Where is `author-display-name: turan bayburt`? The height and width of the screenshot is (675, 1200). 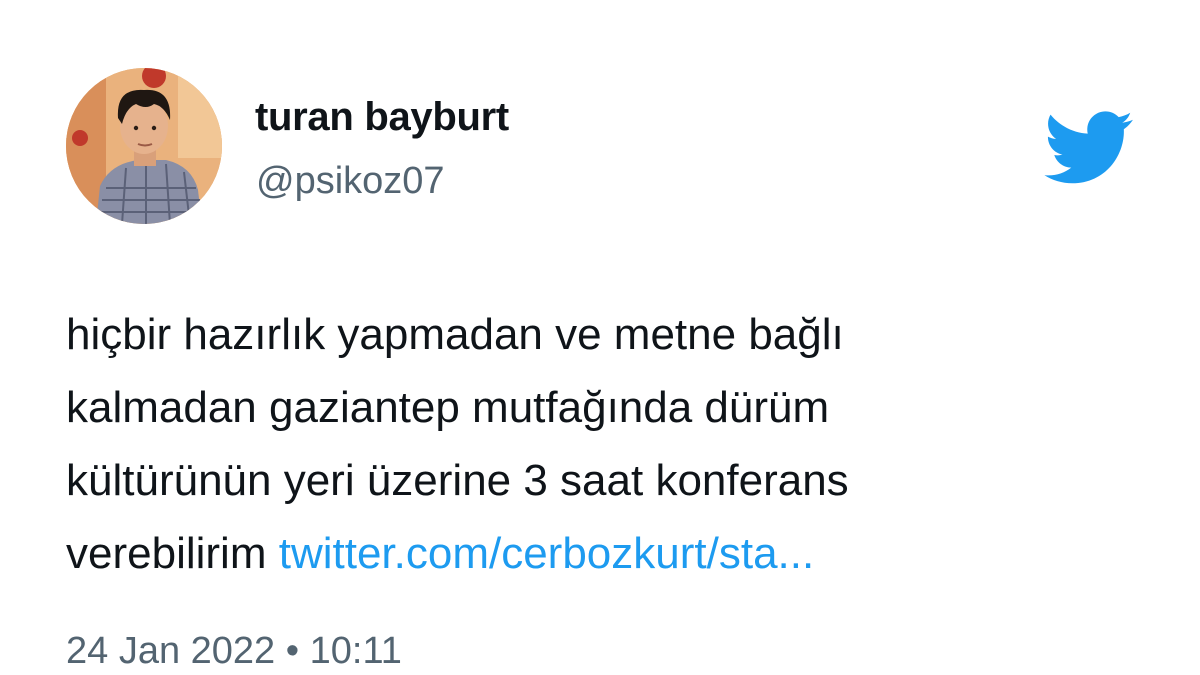
author-display-name: turan bayburt is located at coordinates (382, 117).